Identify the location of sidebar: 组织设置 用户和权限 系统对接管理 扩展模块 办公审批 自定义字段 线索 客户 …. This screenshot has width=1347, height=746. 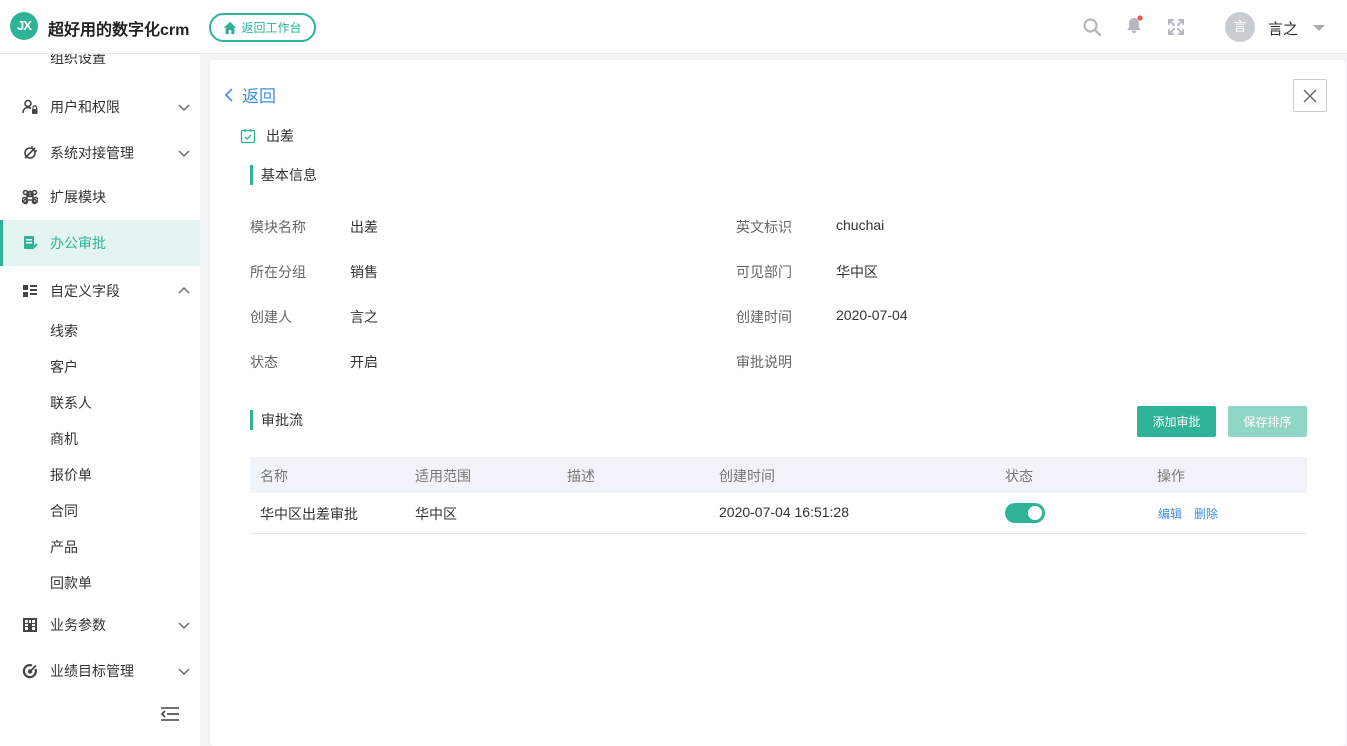
(100, 400).